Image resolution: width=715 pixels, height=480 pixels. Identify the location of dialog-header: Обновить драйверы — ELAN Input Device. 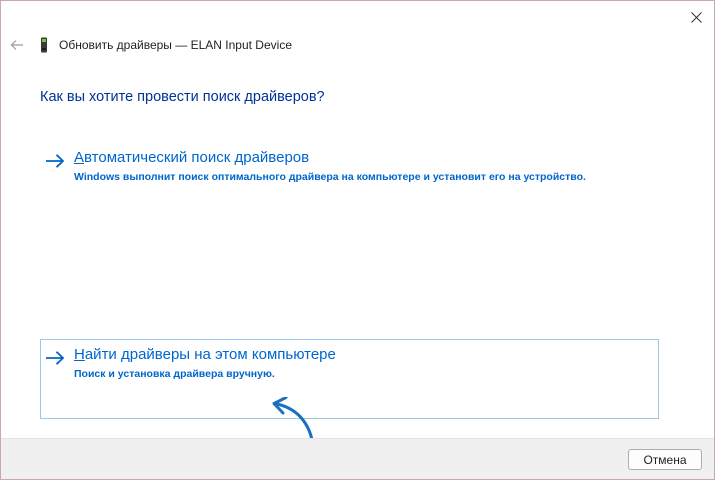
(357, 47).